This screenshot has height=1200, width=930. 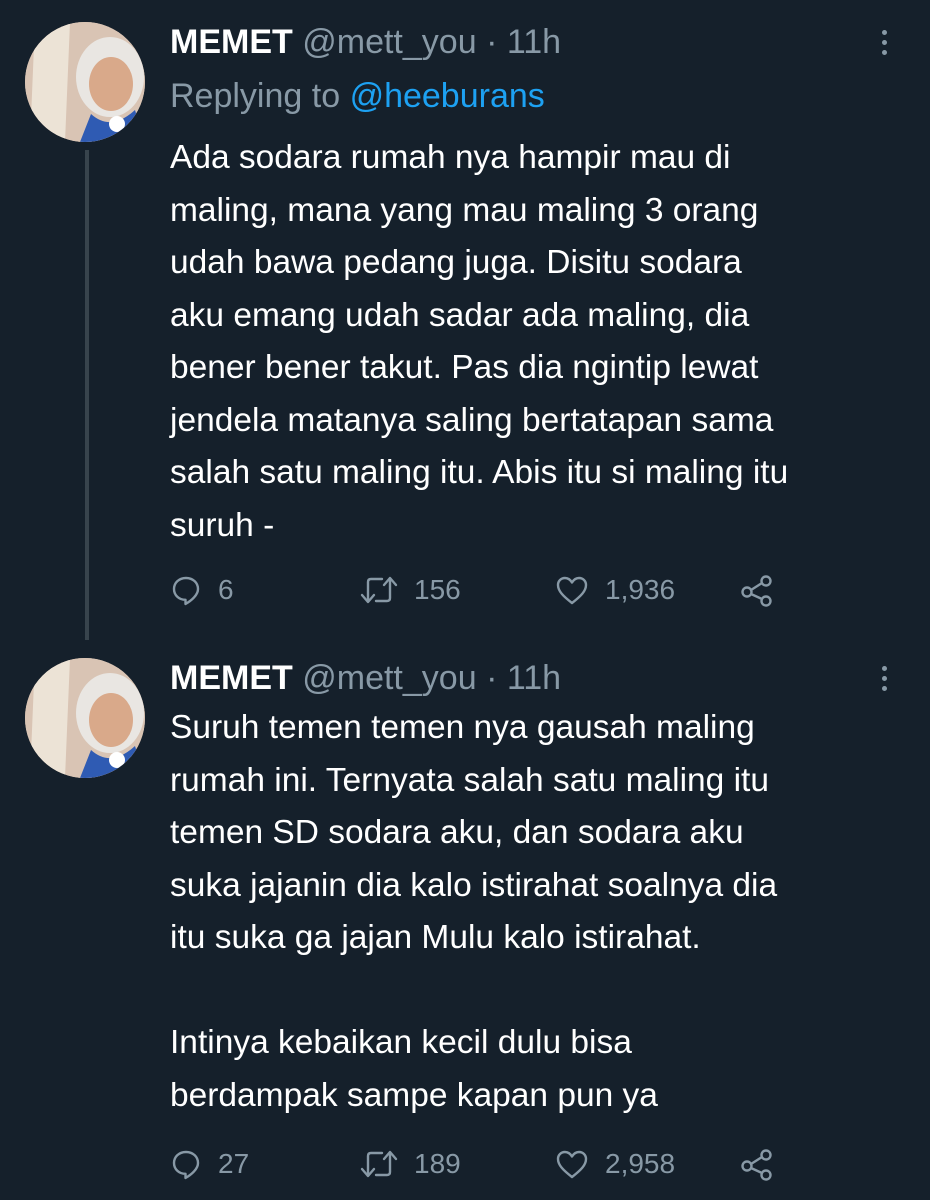 What do you see at coordinates (437, 1163) in the screenshot?
I see `retweet-count: 189` at bounding box center [437, 1163].